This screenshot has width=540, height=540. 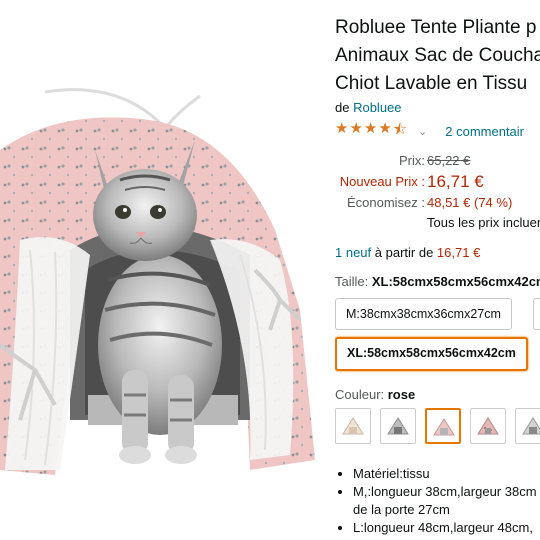 What do you see at coordinates (400, 129) in the screenshot?
I see `half-star-icon: ⯪` at bounding box center [400, 129].